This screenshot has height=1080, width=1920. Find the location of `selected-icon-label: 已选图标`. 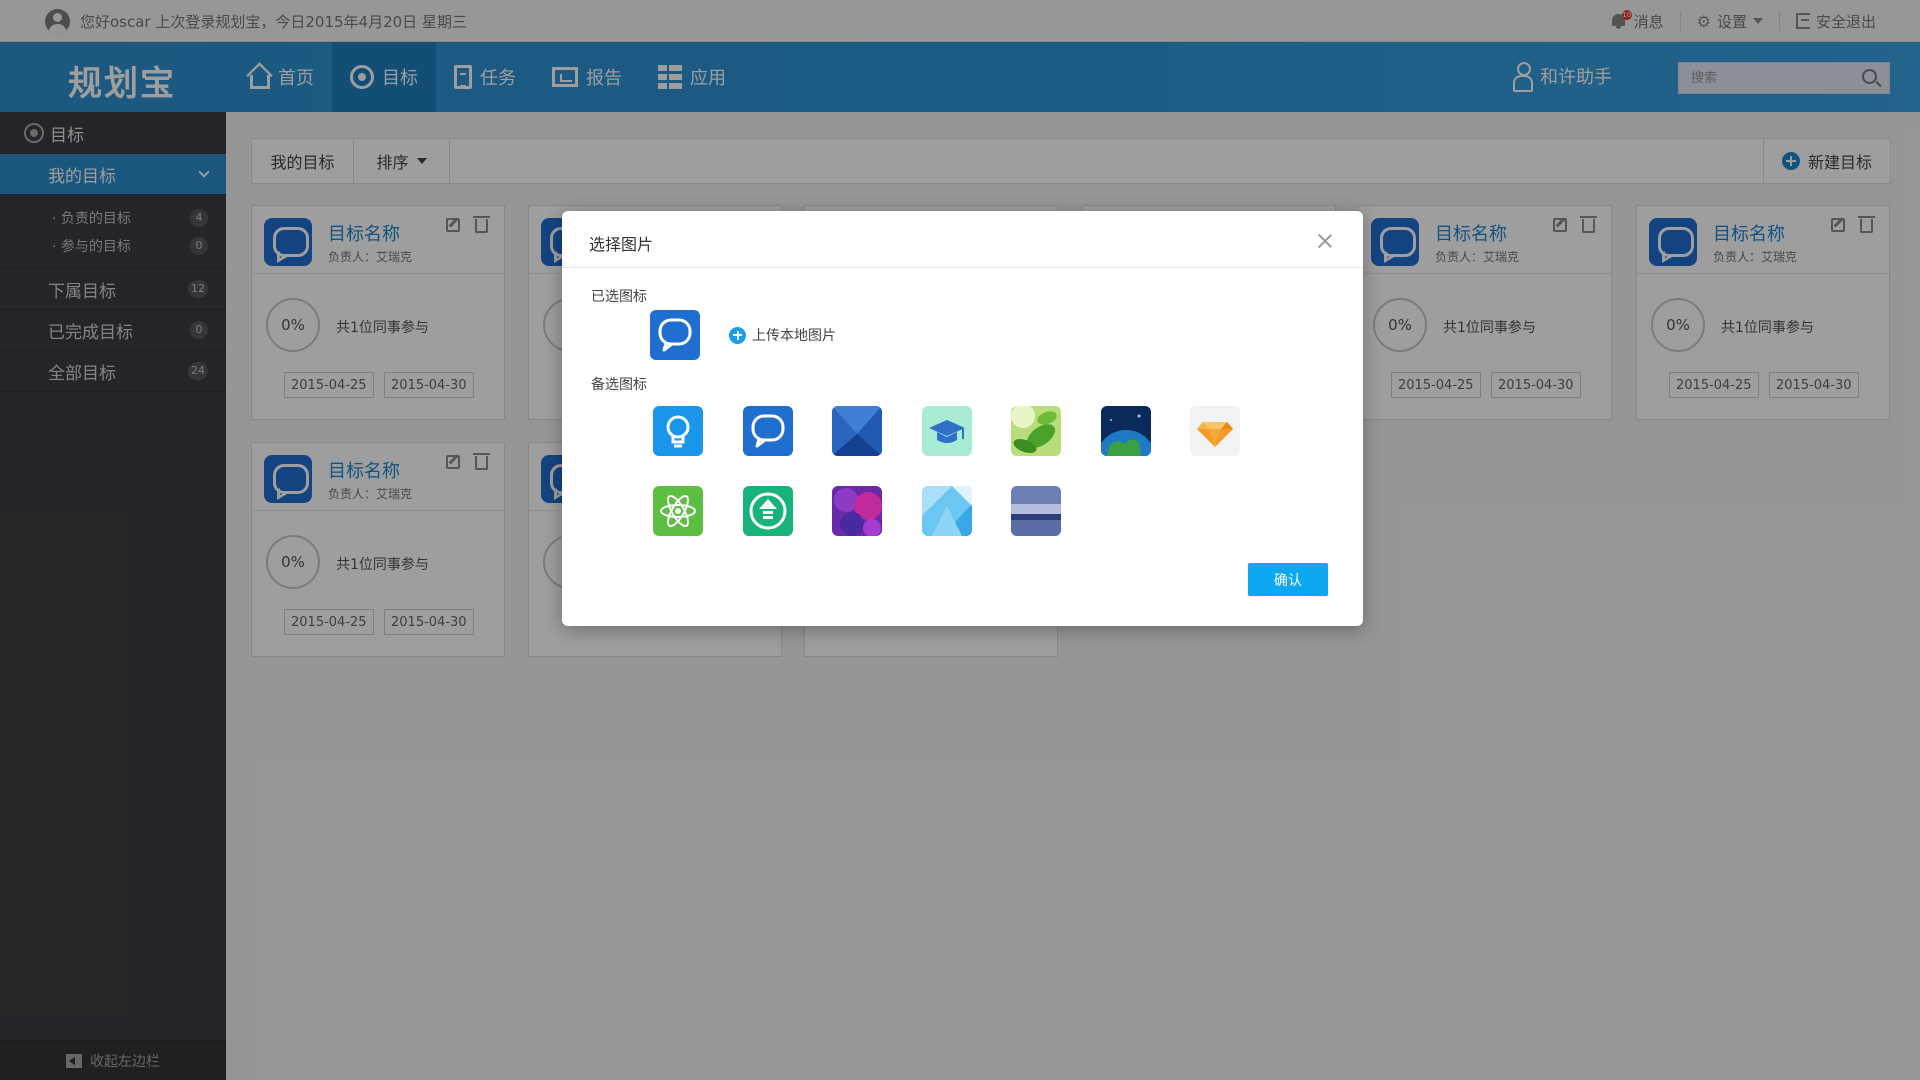

selected-icon-label: 已选图标 is located at coordinates (619, 297).